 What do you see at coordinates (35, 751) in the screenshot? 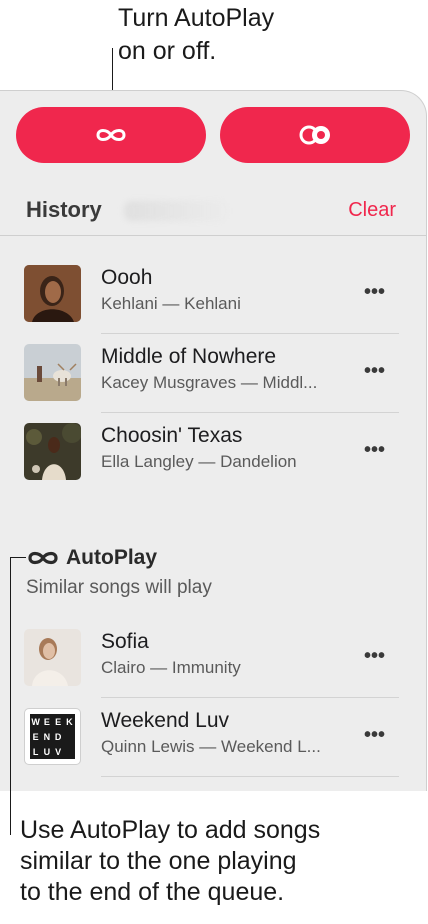
I see `art-letter: L` at bounding box center [35, 751].